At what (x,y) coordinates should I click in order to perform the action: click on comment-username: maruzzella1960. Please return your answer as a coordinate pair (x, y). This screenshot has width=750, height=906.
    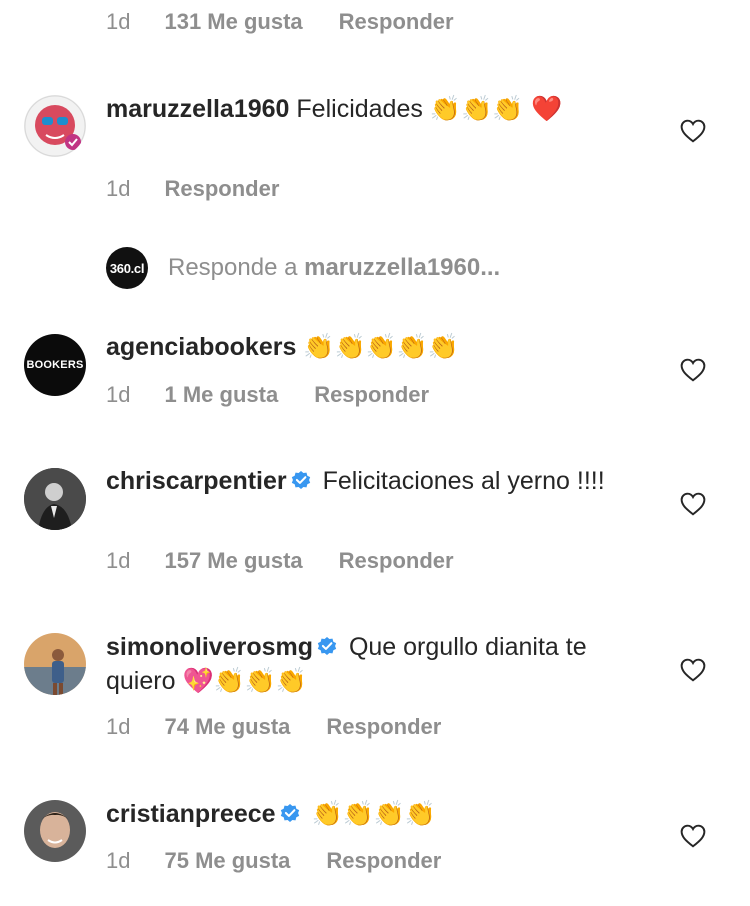
    Looking at the image, I should click on (197, 109).